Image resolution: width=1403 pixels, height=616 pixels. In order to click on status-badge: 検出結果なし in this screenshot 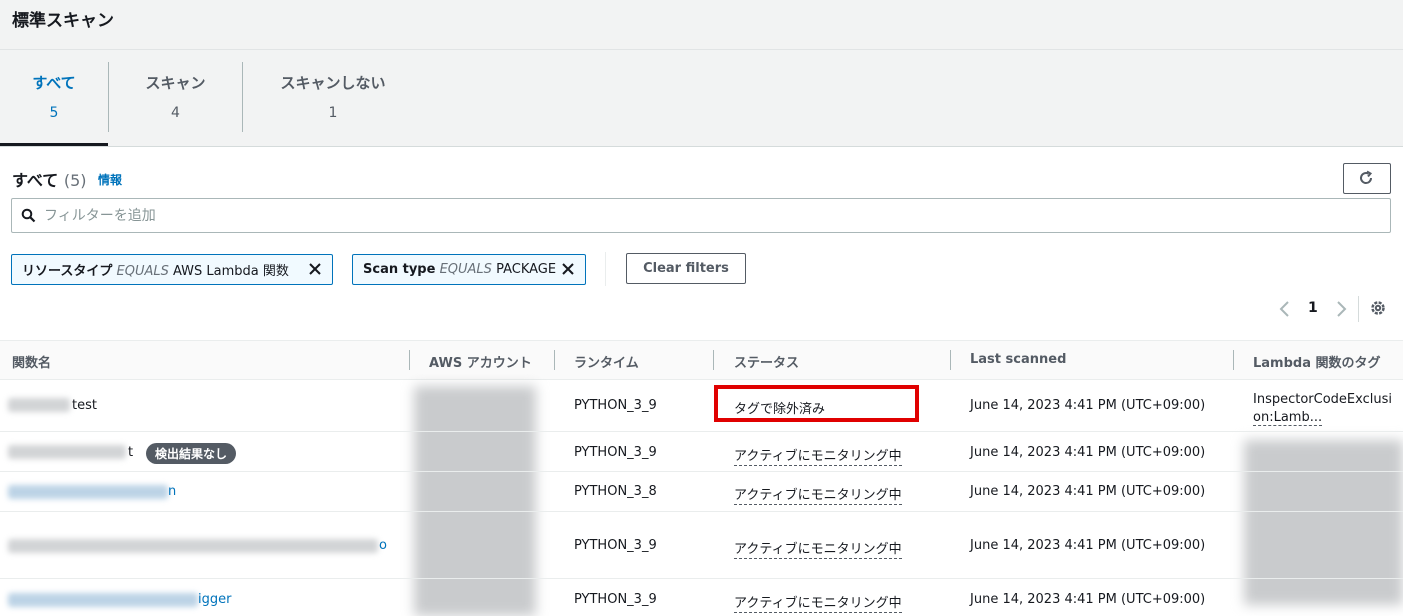, I will do `click(191, 453)`.